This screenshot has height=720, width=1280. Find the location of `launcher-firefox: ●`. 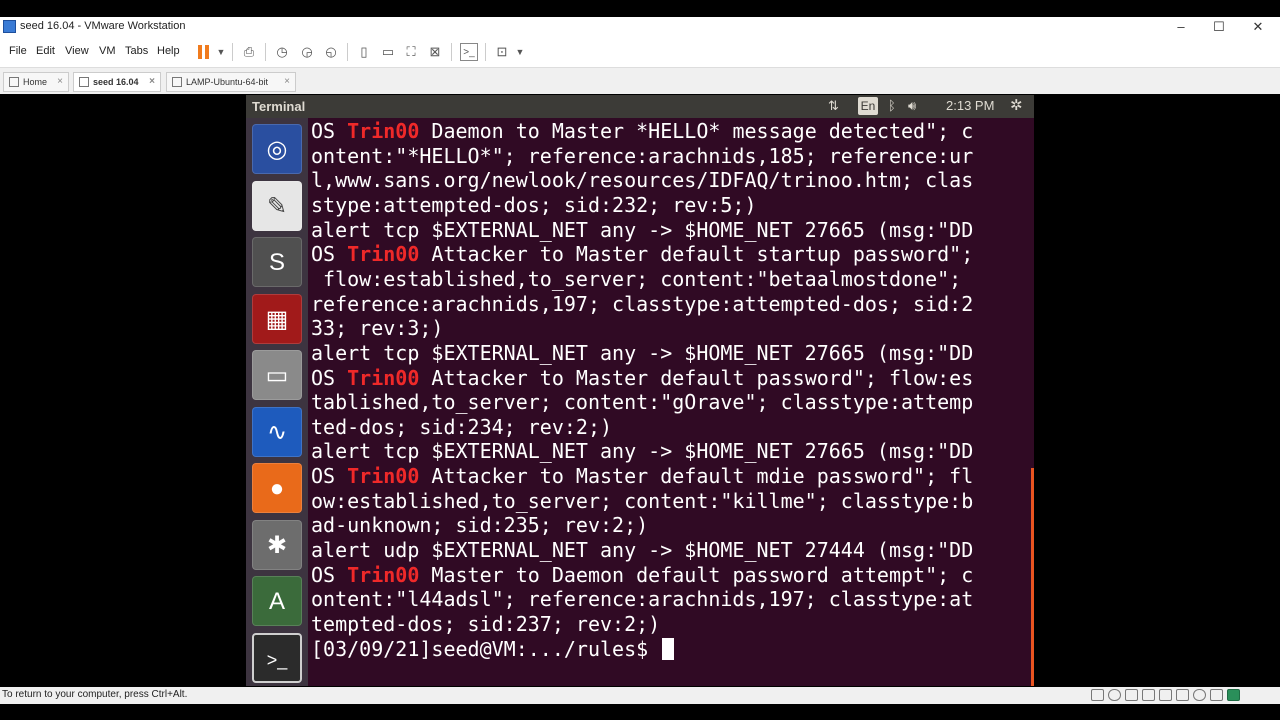

launcher-firefox: ● is located at coordinates (277, 488).